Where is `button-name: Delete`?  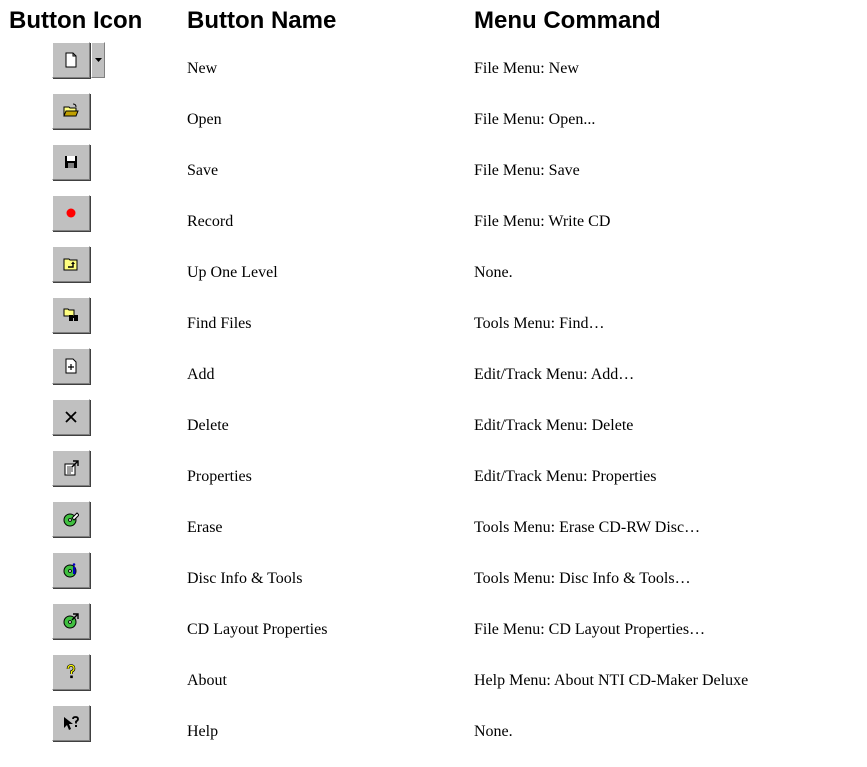
button-name: Delete is located at coordinates (208, 425).